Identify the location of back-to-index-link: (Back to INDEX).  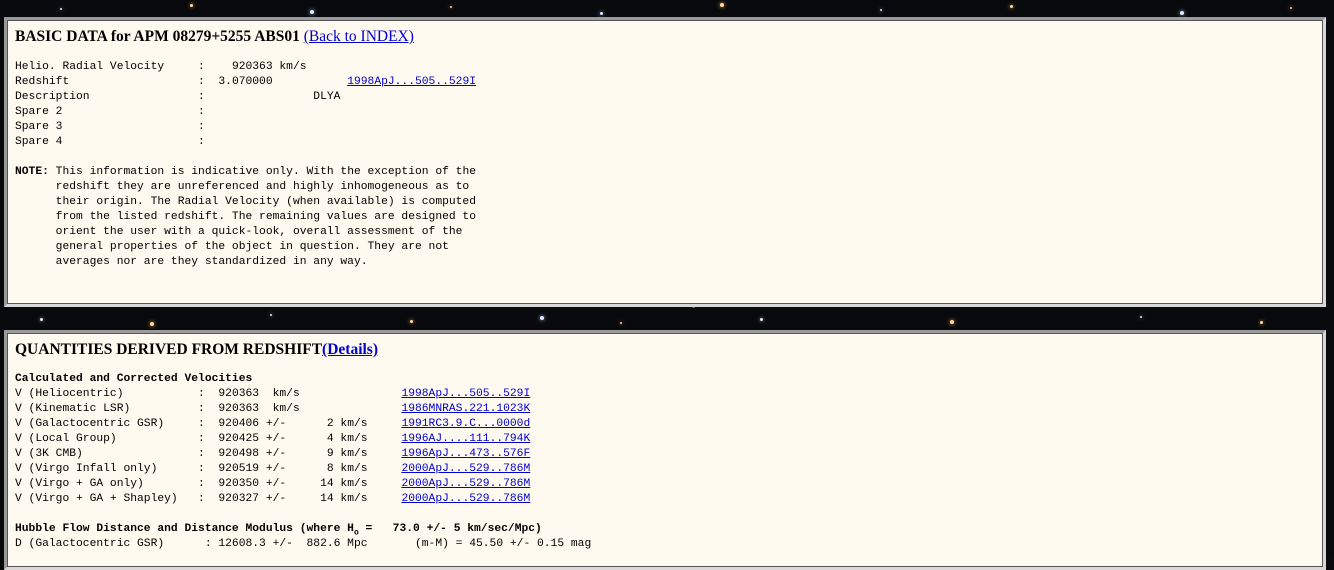
(359, 36).